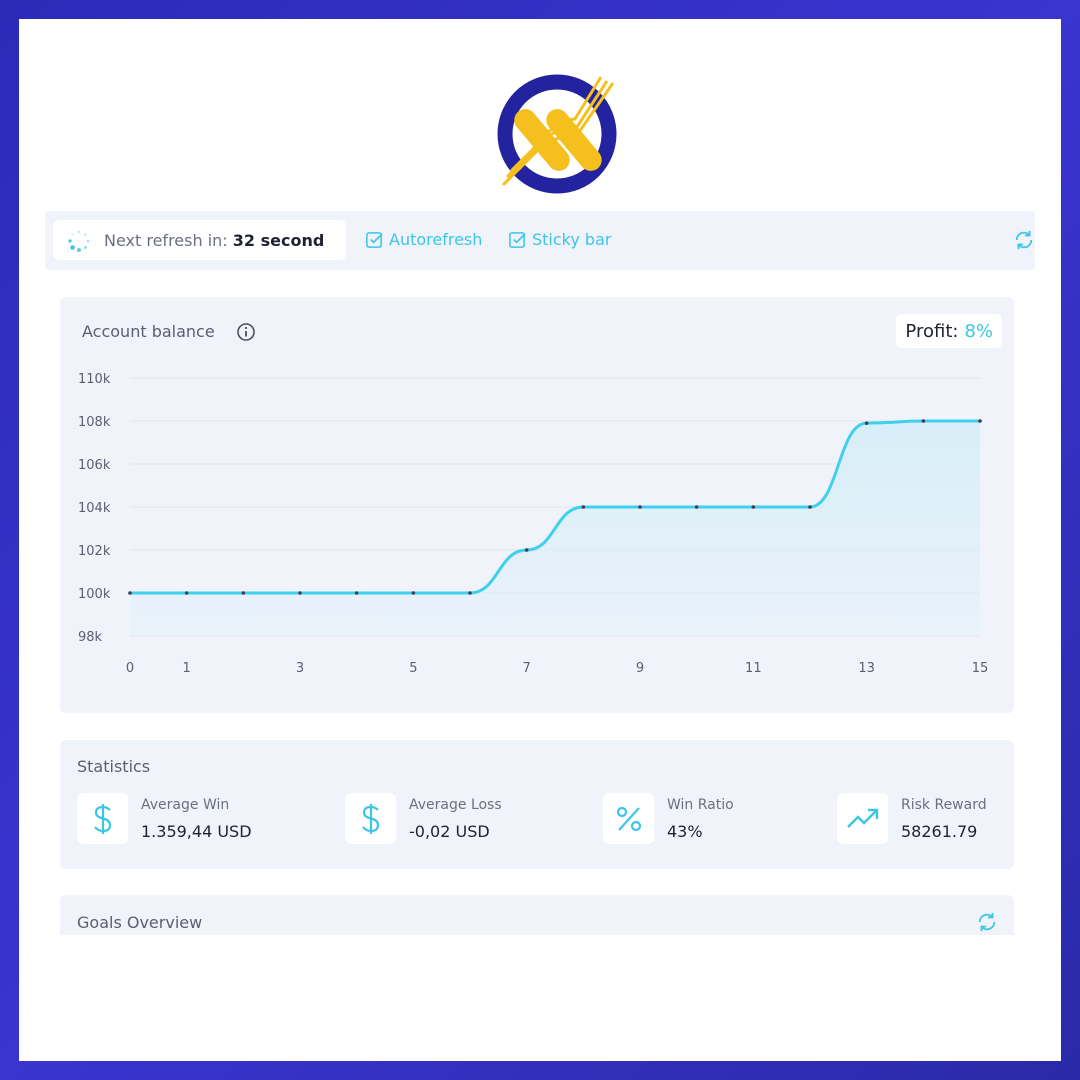 Image resolution: width=1080 pixels, height=1080 pixels. I want to click on stat-label: Average Loss, so click(455, 805).